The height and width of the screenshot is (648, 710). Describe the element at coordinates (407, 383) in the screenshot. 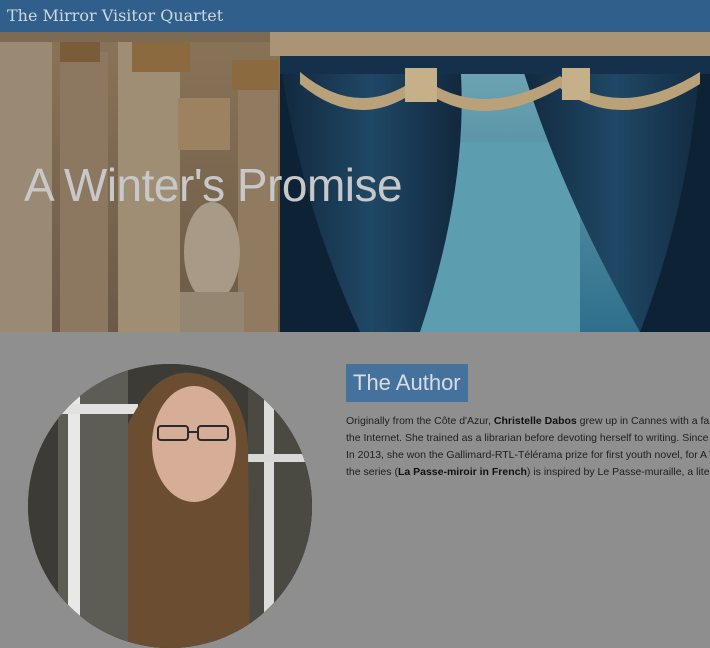

I see `author-heading: The Author` at that location.